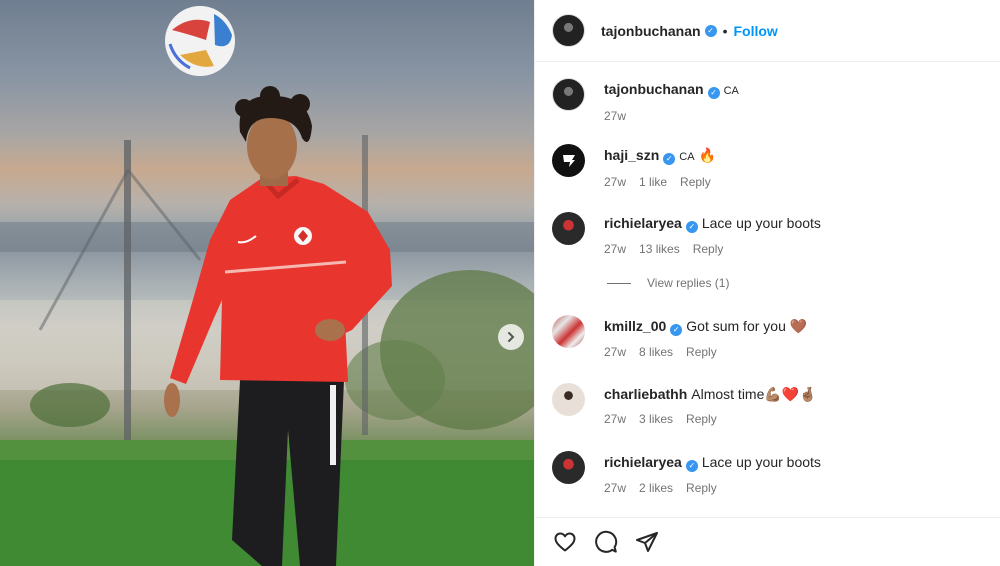 This screenshot has height=566, width=1000. I want to click on next-photo-button, so click(511, 337).